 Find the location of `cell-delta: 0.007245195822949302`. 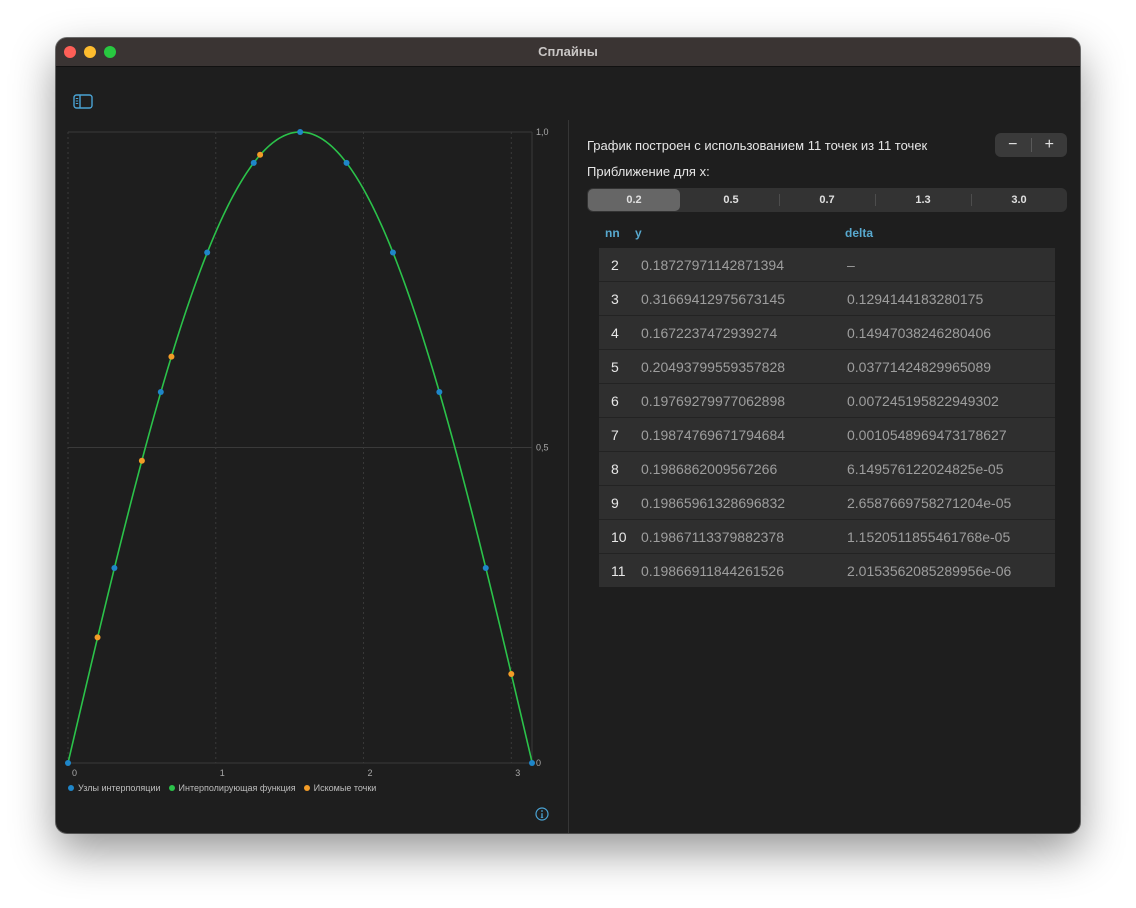

cell-delta: 0.007245195822949302 is located at coordinates (923, 401).